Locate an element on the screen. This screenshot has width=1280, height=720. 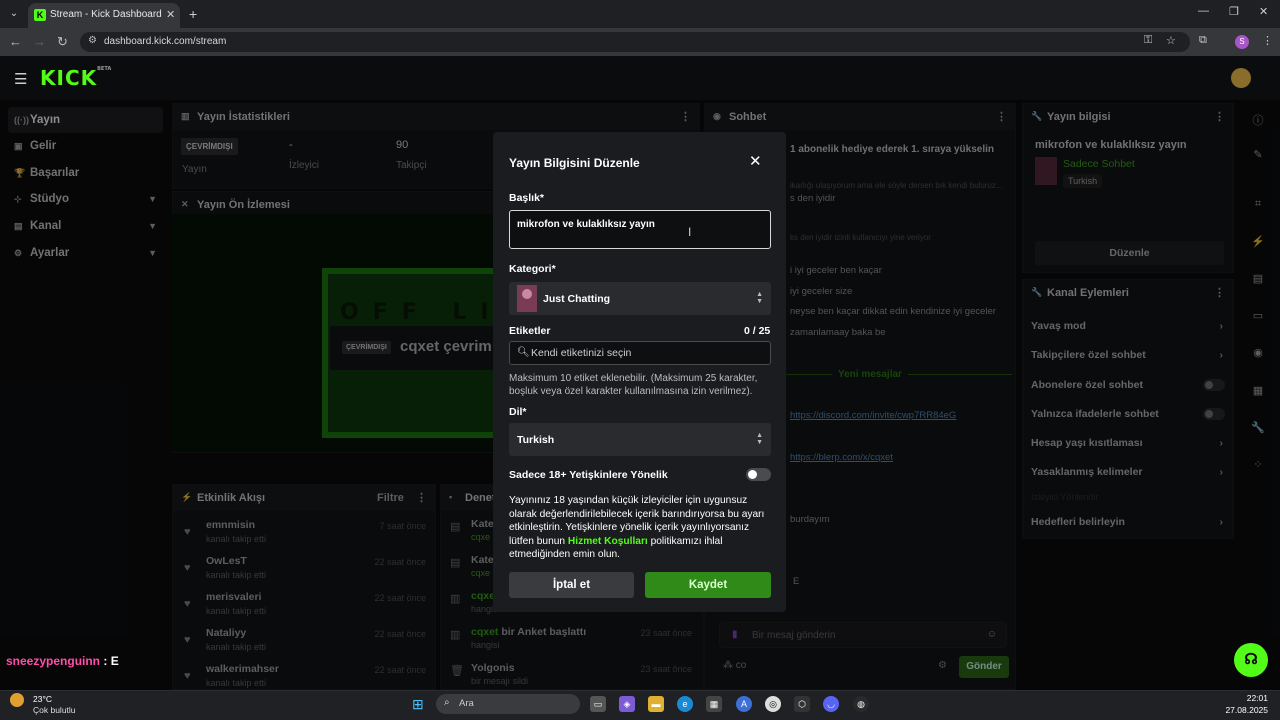
taskbar-search: ⌕ Ara is located at coordinates (508, 704).